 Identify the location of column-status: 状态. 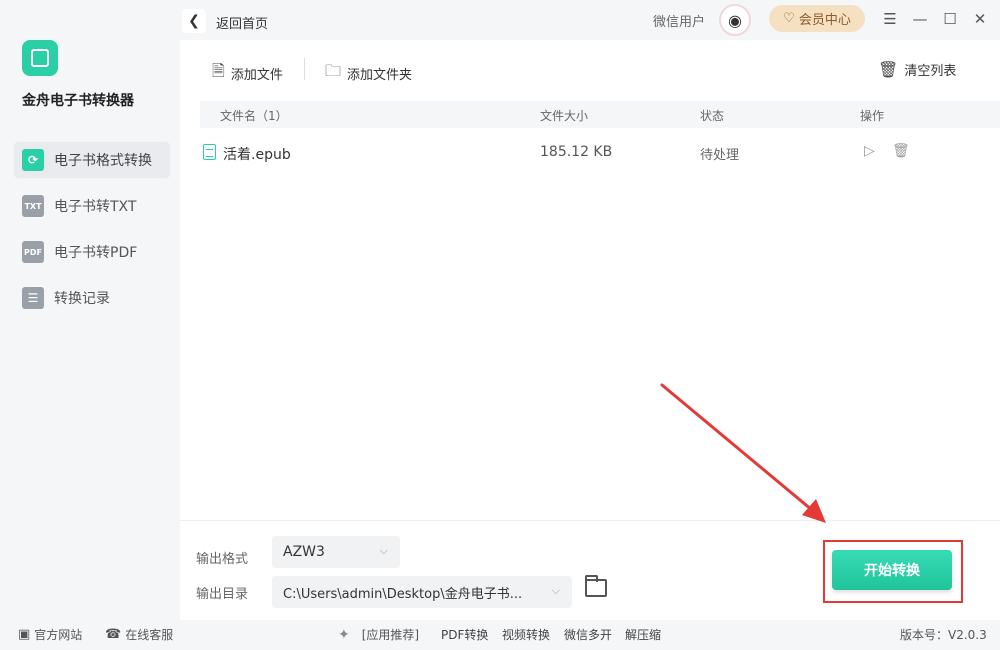
(712, 116).